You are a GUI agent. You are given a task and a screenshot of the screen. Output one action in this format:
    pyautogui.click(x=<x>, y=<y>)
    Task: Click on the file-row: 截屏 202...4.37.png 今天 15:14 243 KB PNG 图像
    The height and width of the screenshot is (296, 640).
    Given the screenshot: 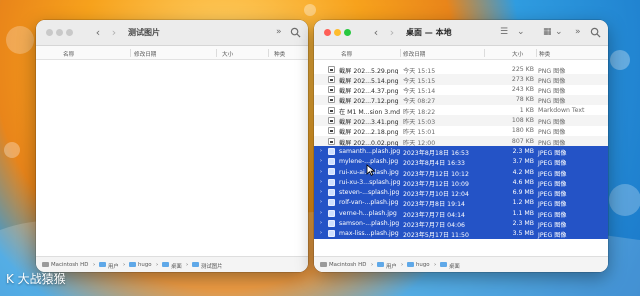 What is the action you would take?
    pyautogui.click(x=461, y=90)
    